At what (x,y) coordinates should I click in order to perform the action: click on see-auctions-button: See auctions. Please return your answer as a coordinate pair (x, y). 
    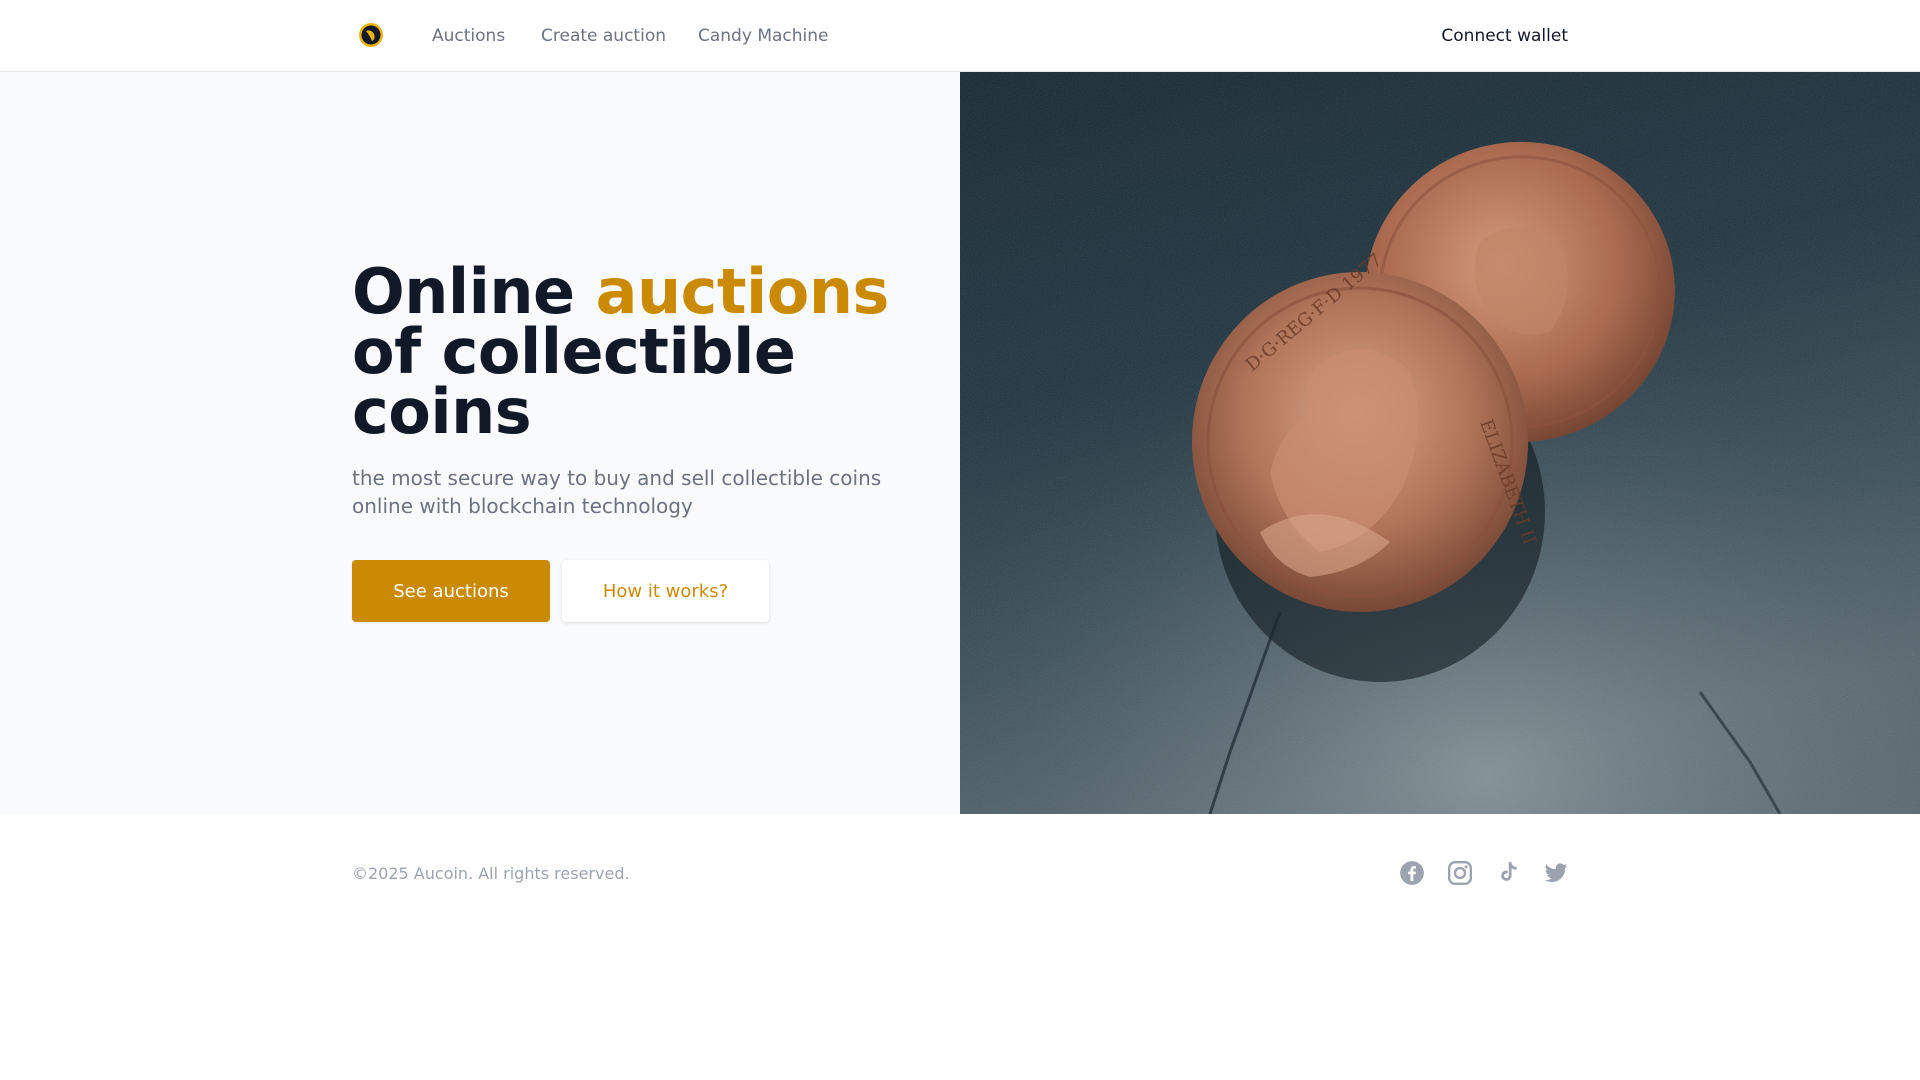
    Looking at the image, I should click on (451, 591).